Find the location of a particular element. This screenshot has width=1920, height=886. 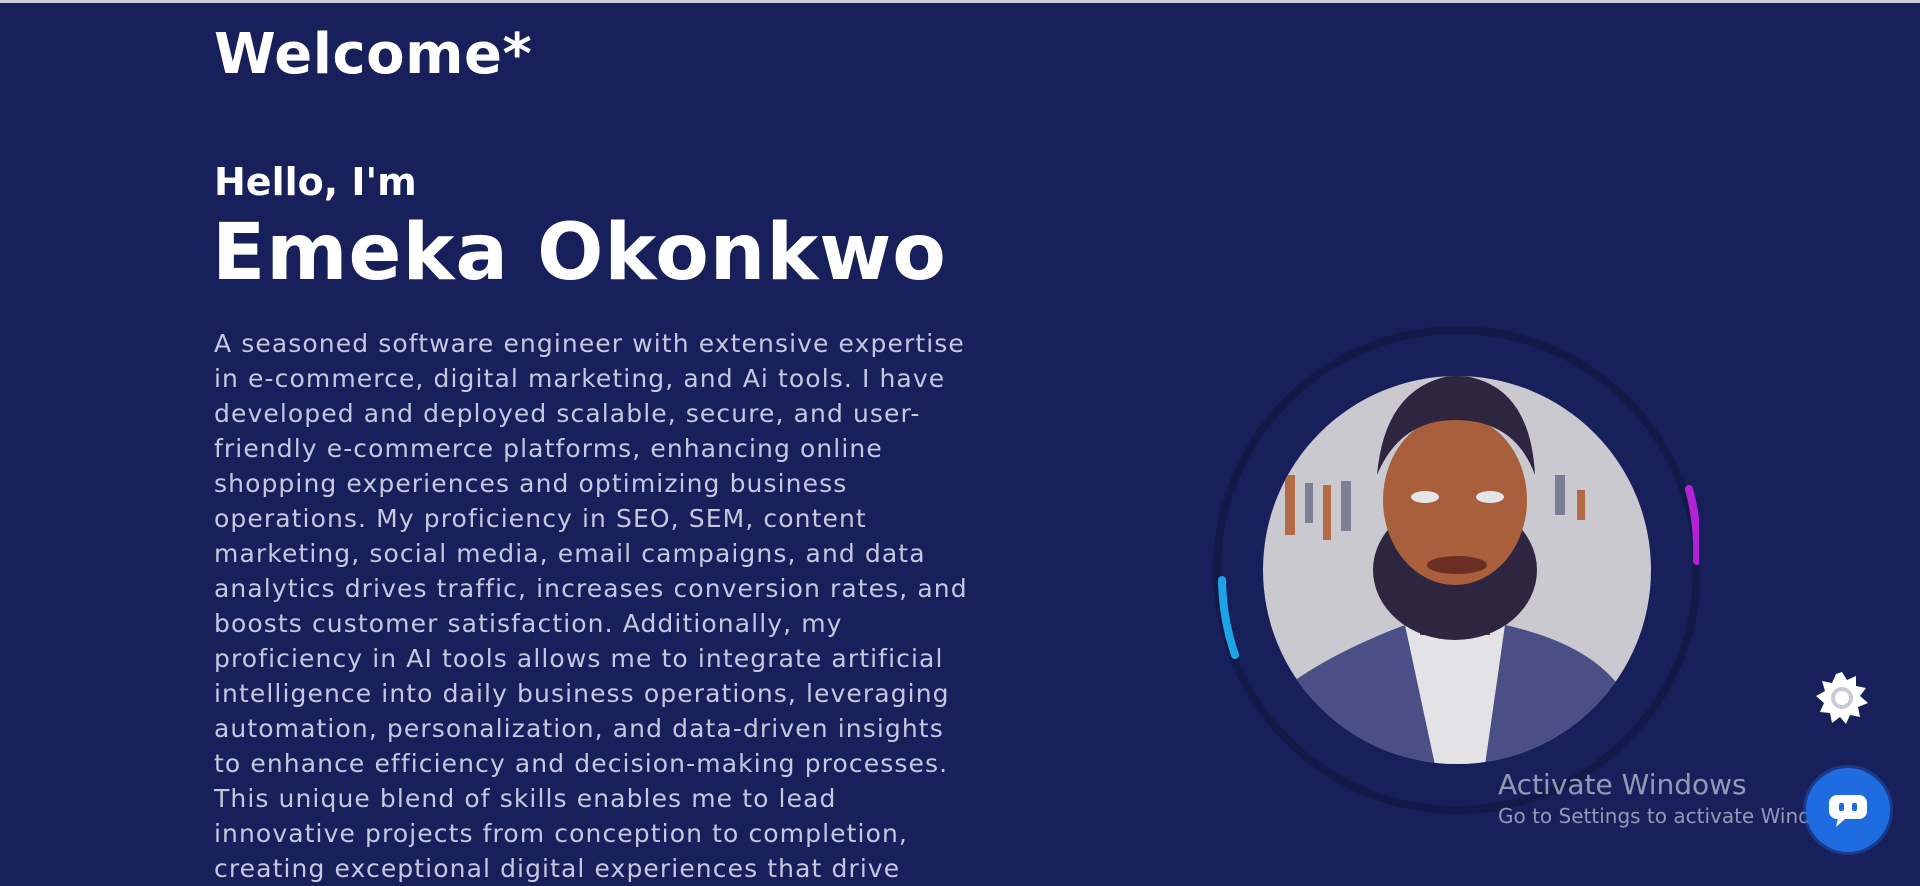

ring-accent-blue is located at coordinates (1228, 617).